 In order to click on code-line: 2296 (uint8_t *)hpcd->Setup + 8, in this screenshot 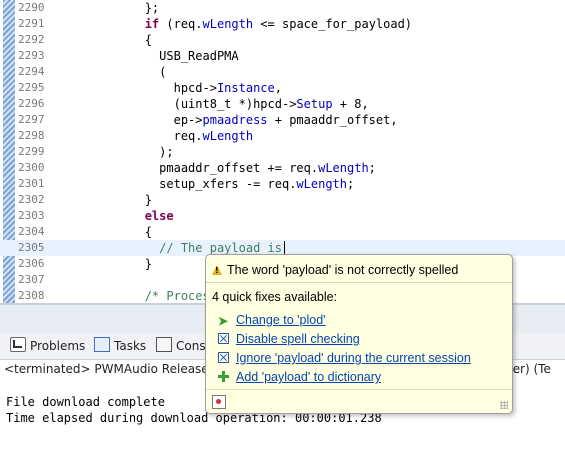, I will do `click(282, 104)`.